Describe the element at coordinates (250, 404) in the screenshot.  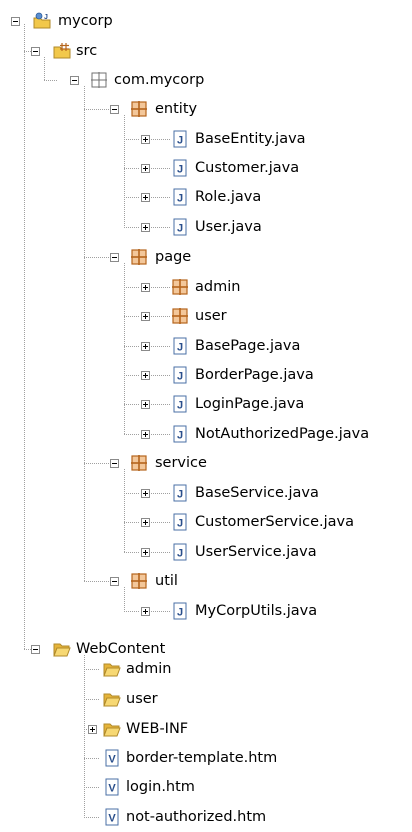
I see `tree-node-label: LoginPage.java` at that location.